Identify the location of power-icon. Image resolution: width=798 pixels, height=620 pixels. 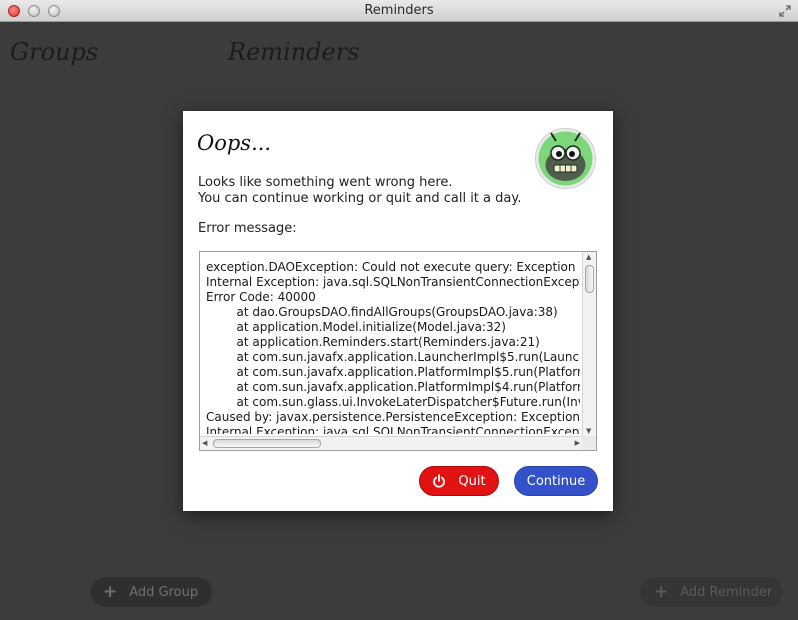
(439, 481).